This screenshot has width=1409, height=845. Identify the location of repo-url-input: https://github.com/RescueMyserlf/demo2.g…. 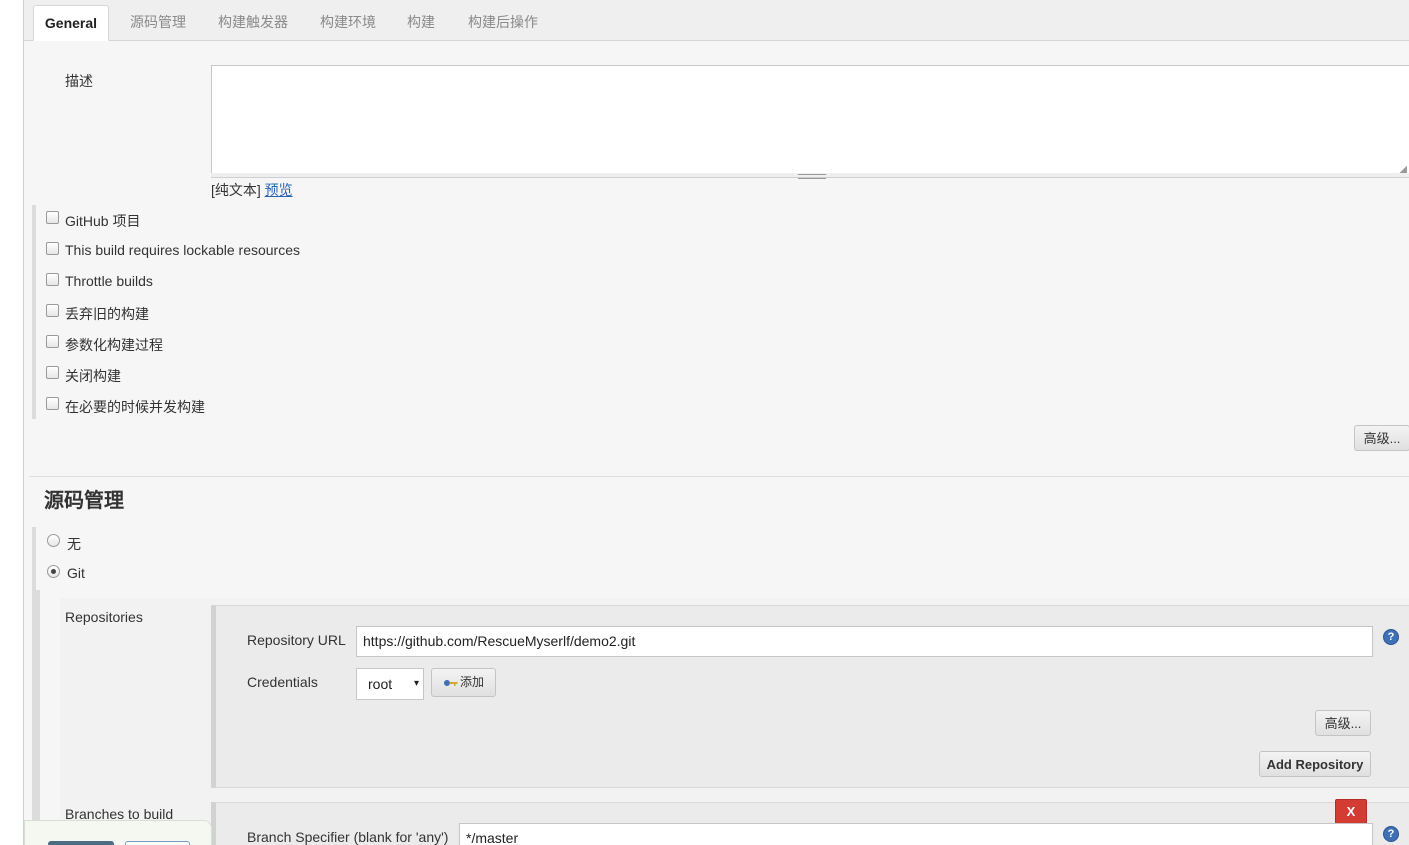
(864, 641).